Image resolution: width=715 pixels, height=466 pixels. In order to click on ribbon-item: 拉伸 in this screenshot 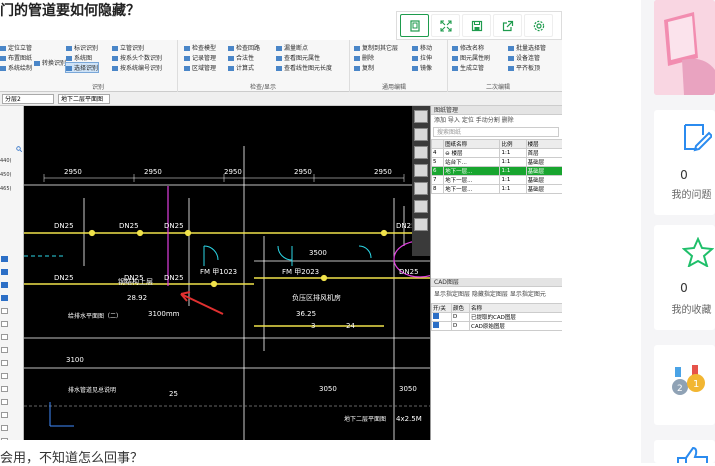, I will do `click(422, 57)`.